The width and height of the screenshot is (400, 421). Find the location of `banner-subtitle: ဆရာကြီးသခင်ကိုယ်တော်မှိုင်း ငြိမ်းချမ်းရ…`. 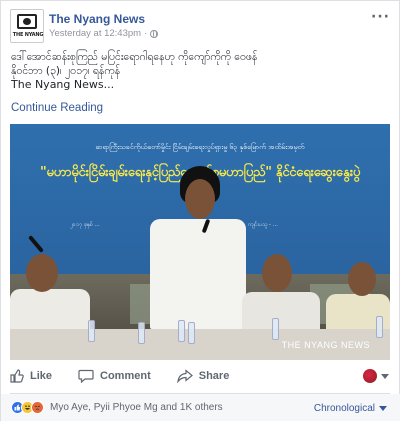

banner-subtitle: ဆရာကြီးသခင်ကိုယ်တော်မှိုင်း ငြိမ်းချမ်းရ… is located at coordinates (200, 147).